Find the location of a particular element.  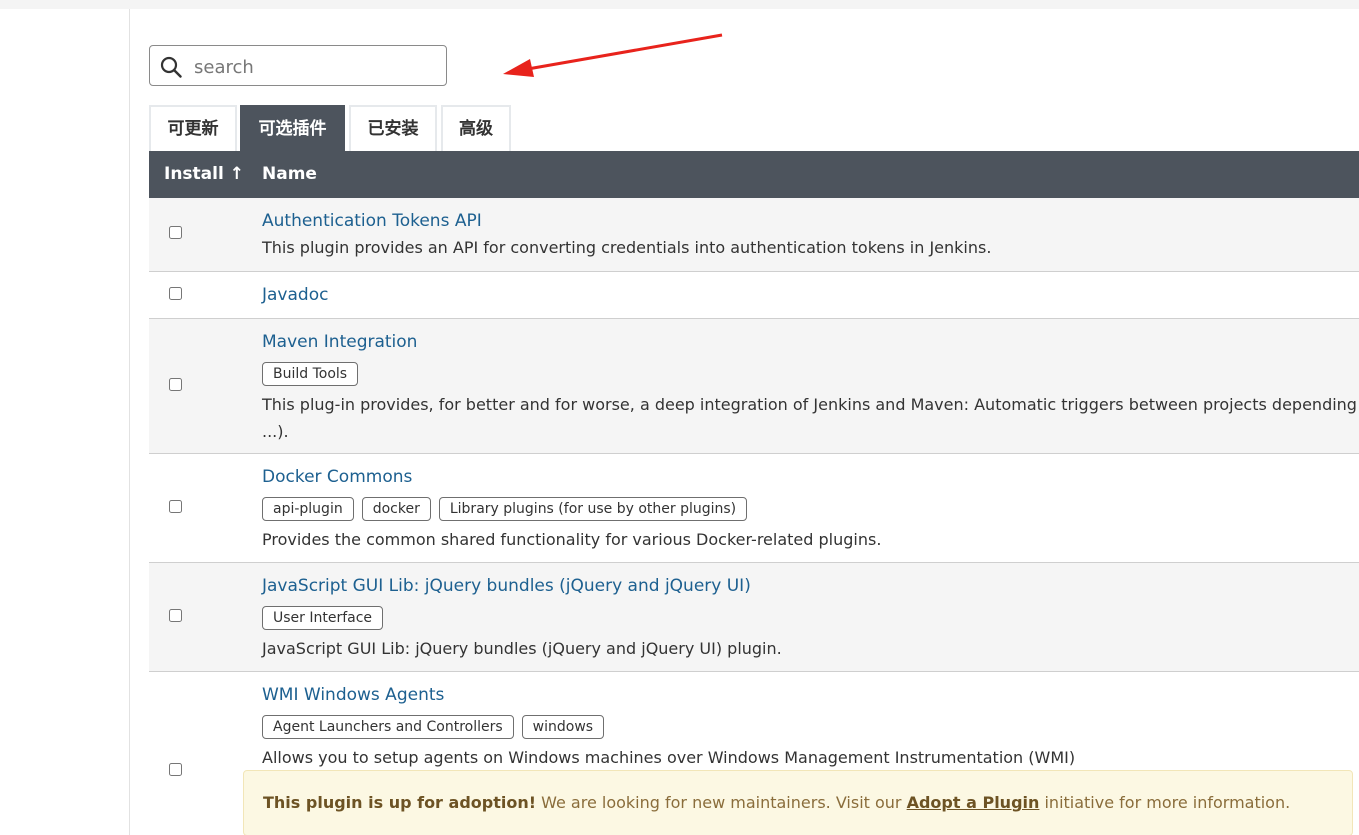

table-header: Install ↑ Name is located at coordinates (754, 174).